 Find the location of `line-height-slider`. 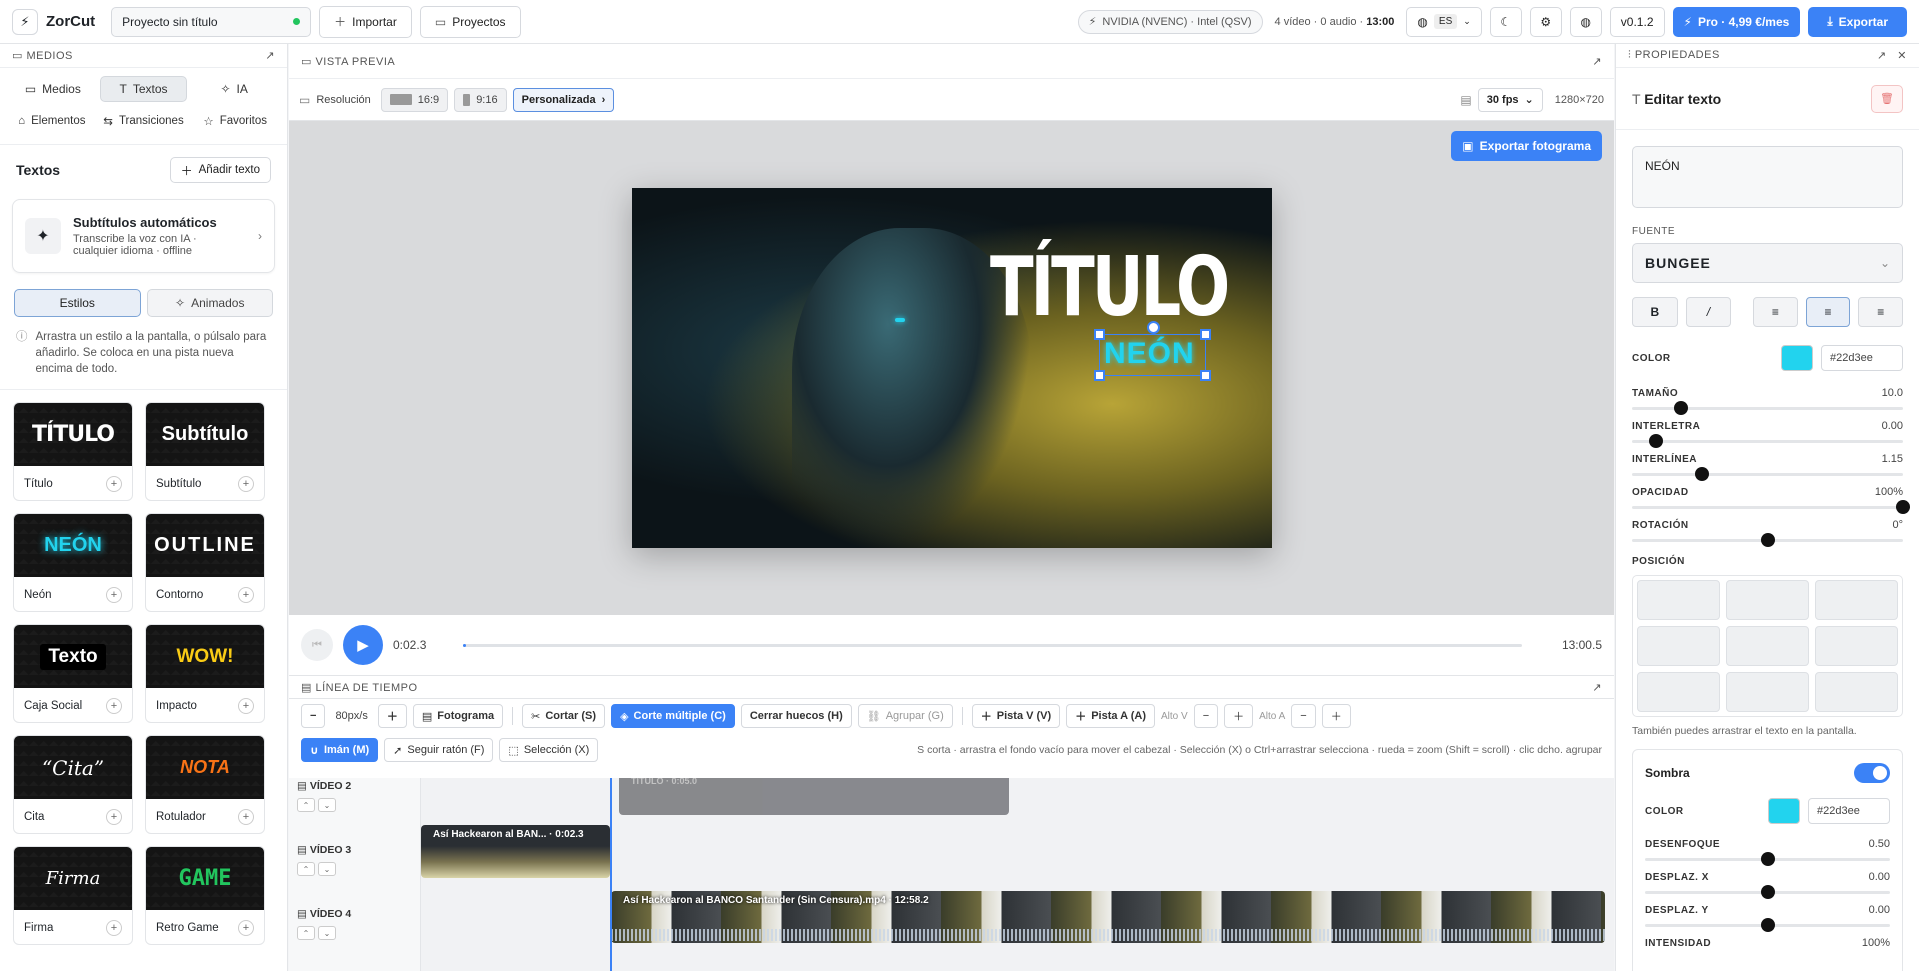

line-height-slider is located at coordinates (1767, 474).